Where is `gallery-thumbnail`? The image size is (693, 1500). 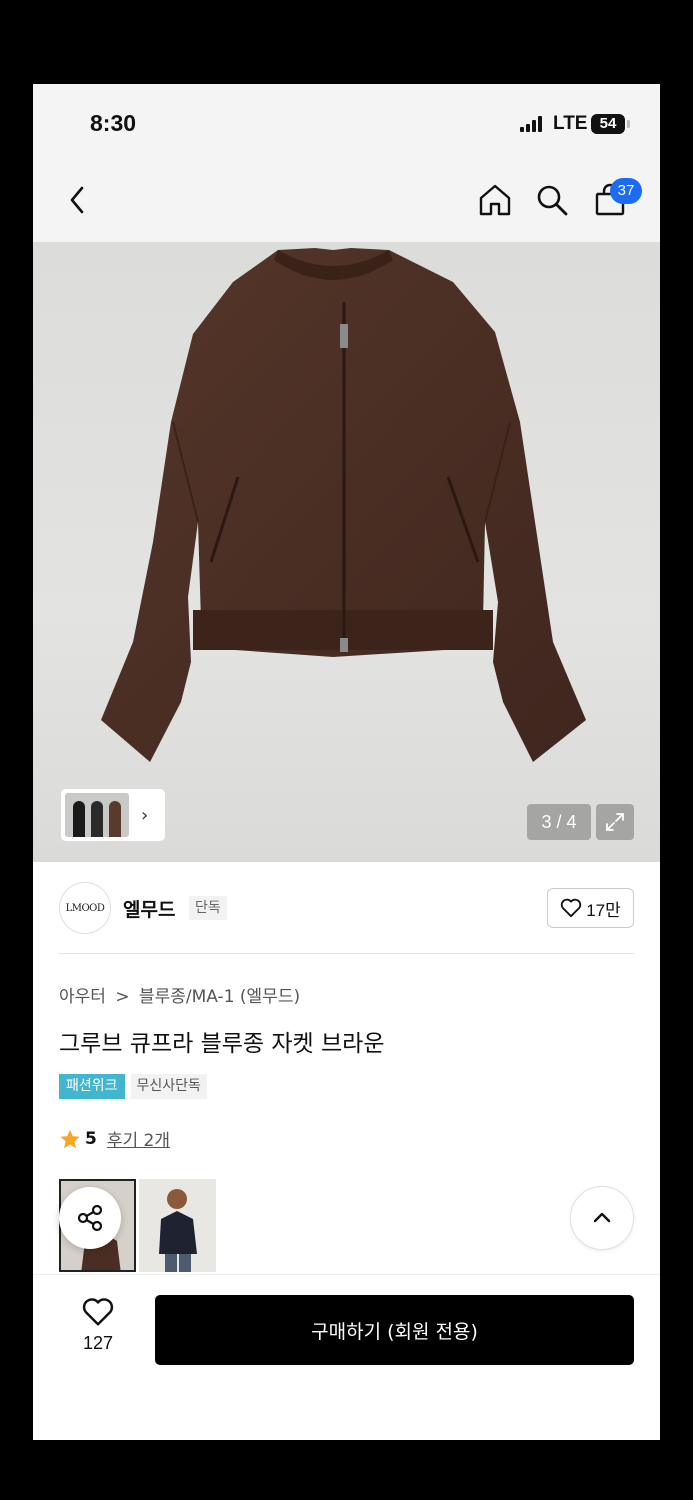 gallery-thumbnail is located at coordinates (97, 815).